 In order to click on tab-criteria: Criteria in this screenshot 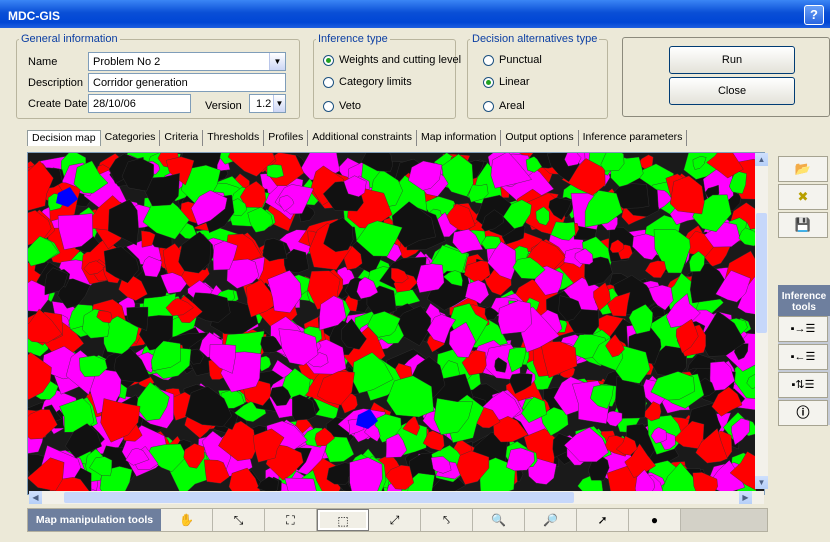, I will do `click(182, 138)`.